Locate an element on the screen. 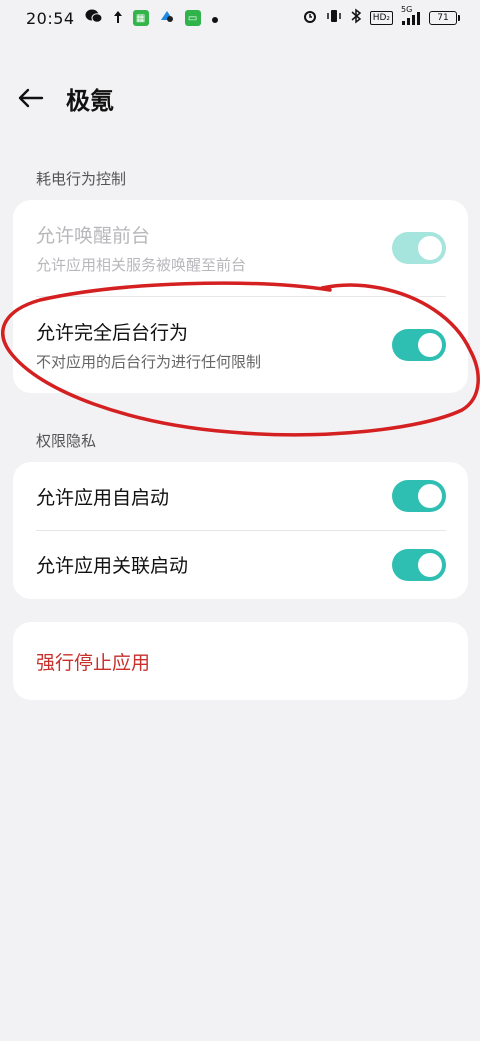 Image resolution: width=480 pixels, height=1041 pixels. force-stop-label: 强行停止应用 is located at coordinates (93, 662).